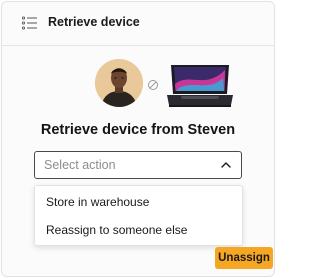  I want to click on laptop-icon, so click(200, 86).